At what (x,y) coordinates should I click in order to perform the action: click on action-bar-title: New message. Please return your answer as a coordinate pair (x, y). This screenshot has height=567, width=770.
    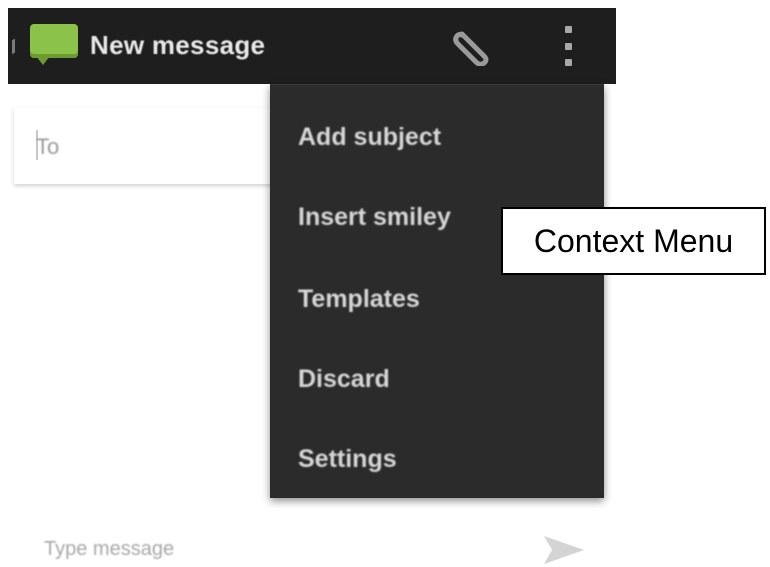
    Looking at the image, I should click on (178, 45).